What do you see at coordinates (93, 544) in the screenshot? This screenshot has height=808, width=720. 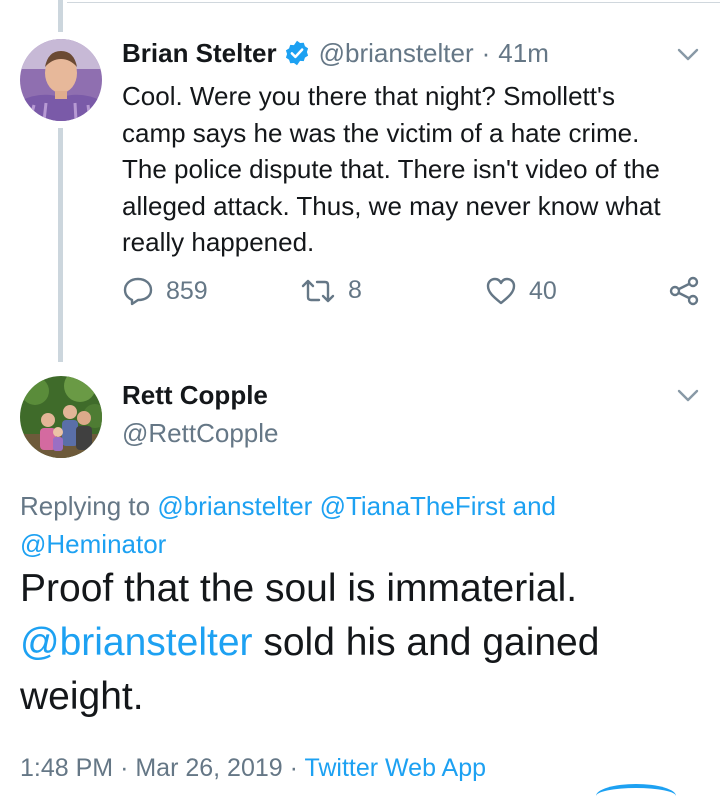 I see `mention-link: @Heminator` at bounding box center [93, 544].